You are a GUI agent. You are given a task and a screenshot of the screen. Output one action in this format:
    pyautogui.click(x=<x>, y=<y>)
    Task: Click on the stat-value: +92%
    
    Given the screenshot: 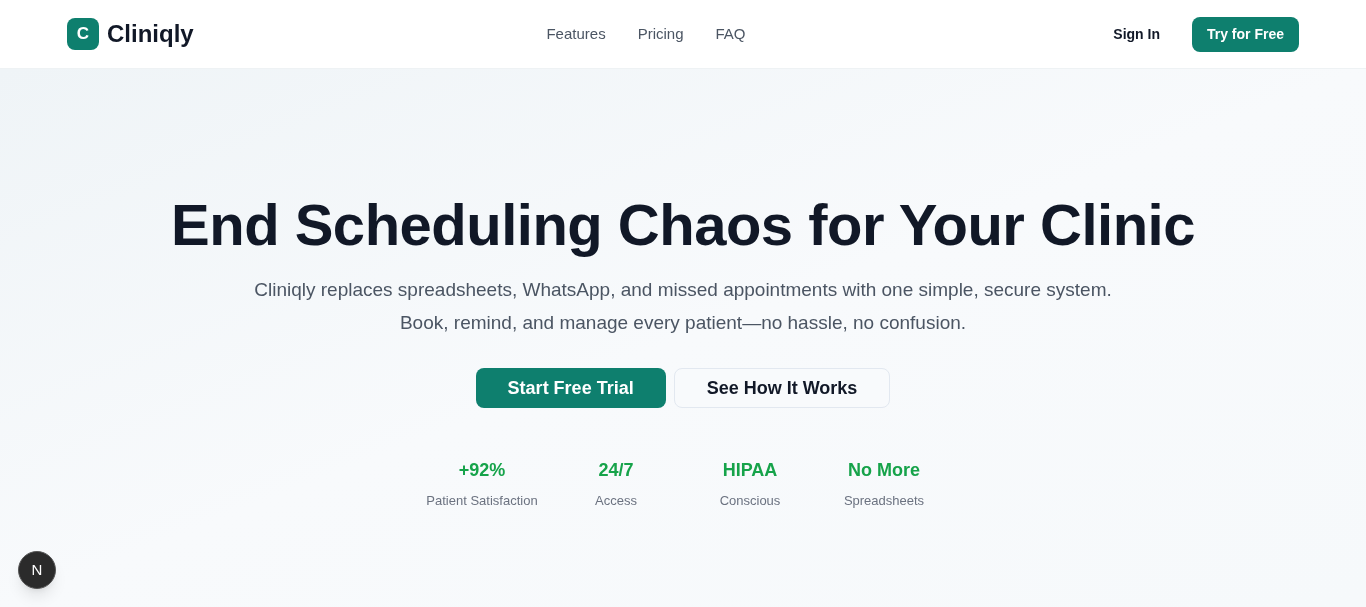 What is the action you would take?
    pyautogui.click(x=482, y=470)
    